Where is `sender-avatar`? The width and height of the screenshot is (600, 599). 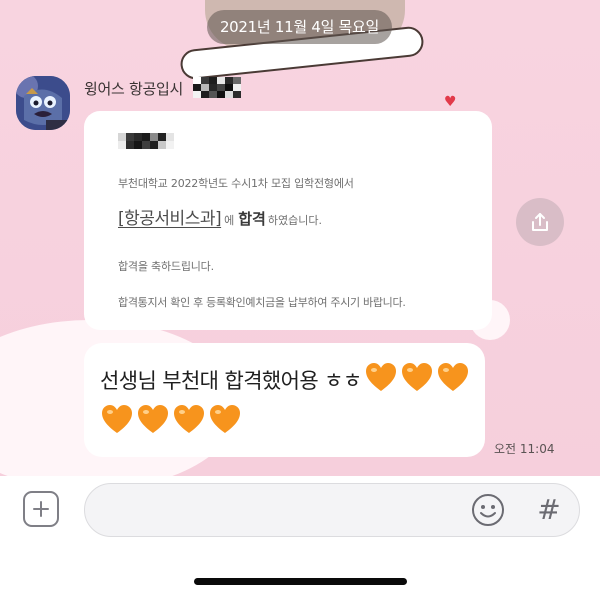
sender-avatar is located at coordinates (43, 103).